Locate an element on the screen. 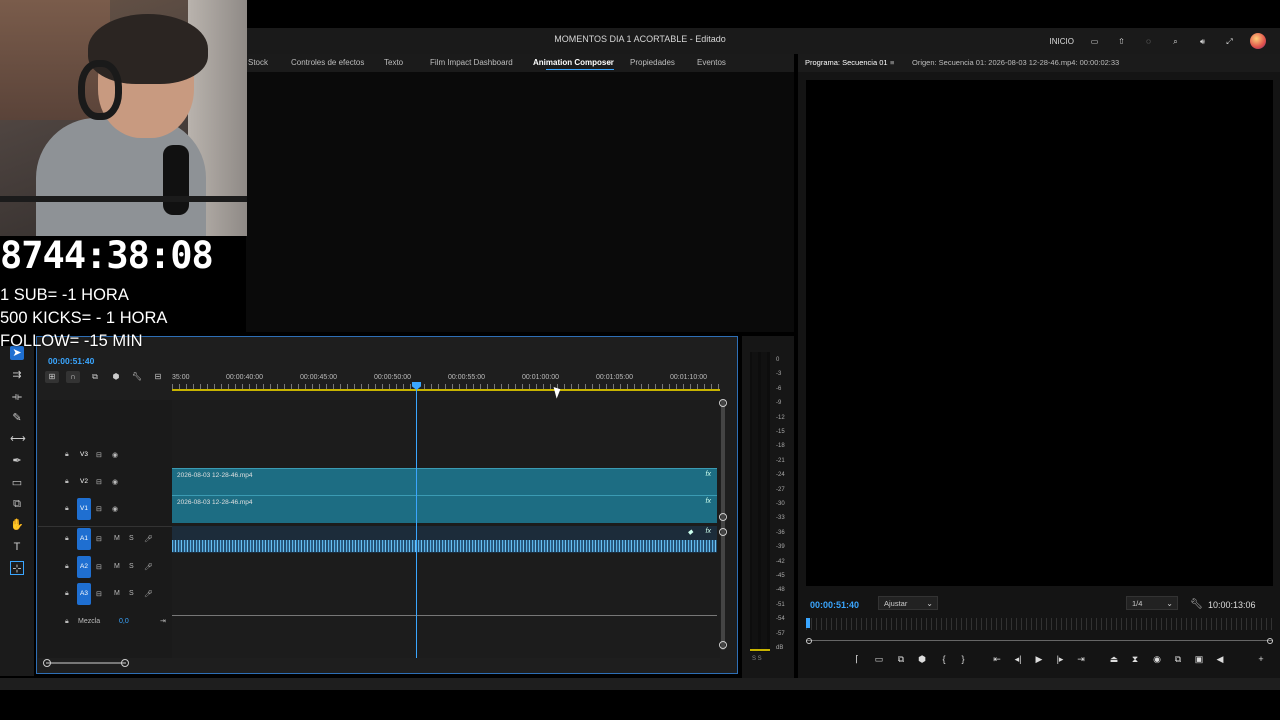 Image resolution: width=1280 pixels, height=720 pixels. scroll-handle-right is located at coordinates (1270, 641).